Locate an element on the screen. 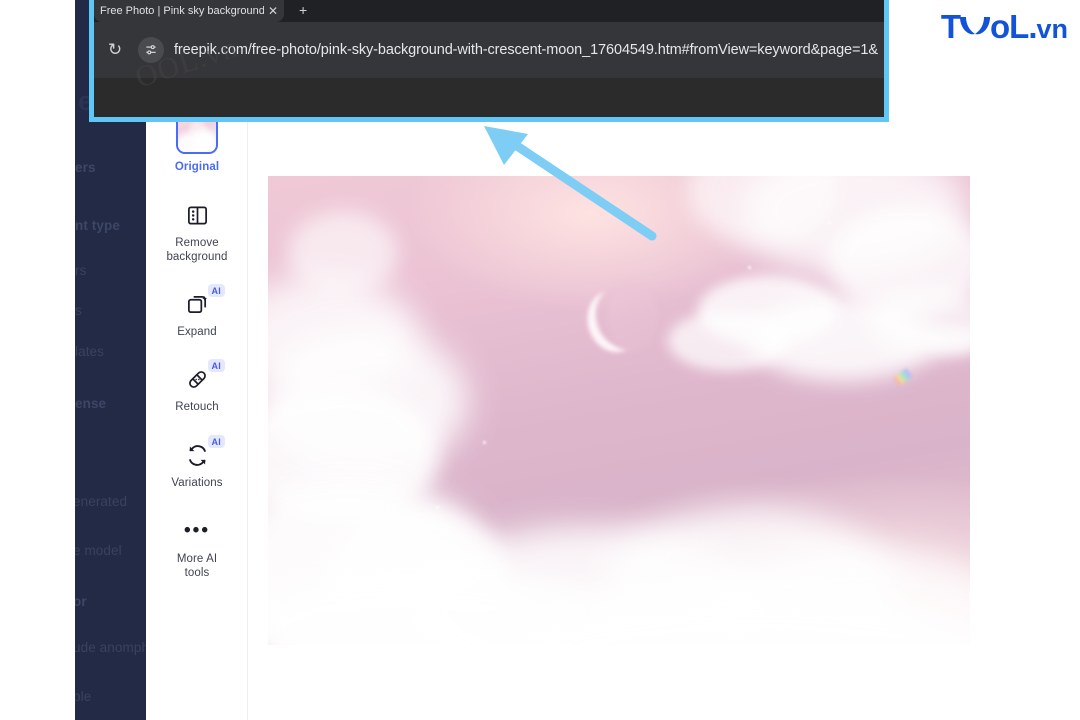  filter-label: nt type is located at coordinates (97, 225).